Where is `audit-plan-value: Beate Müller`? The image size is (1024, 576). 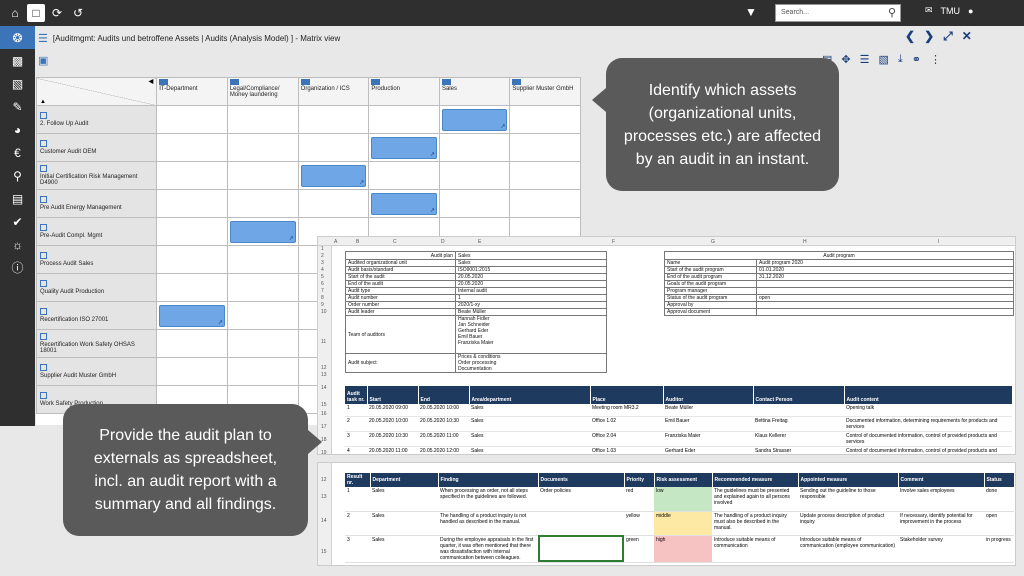 audit-plan-value: Beate Müller is located at coordinates (531, 312).